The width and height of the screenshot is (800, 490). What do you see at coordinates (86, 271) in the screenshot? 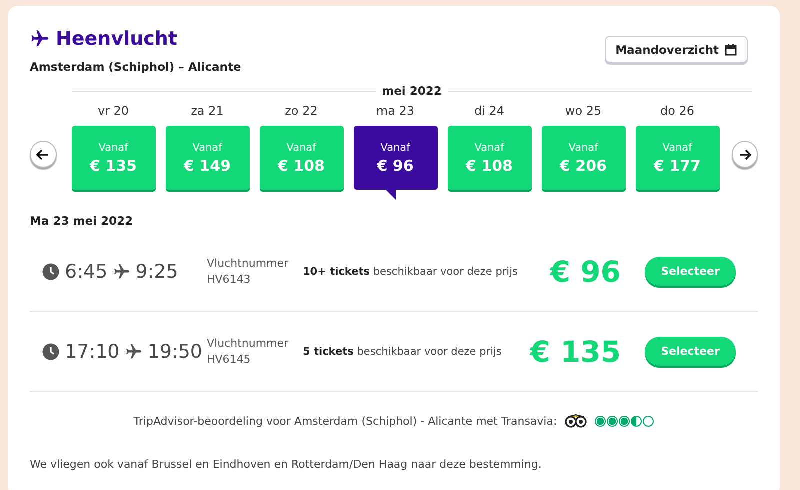
I see `departure-time: 6:45` at bounding box center [86, 271].